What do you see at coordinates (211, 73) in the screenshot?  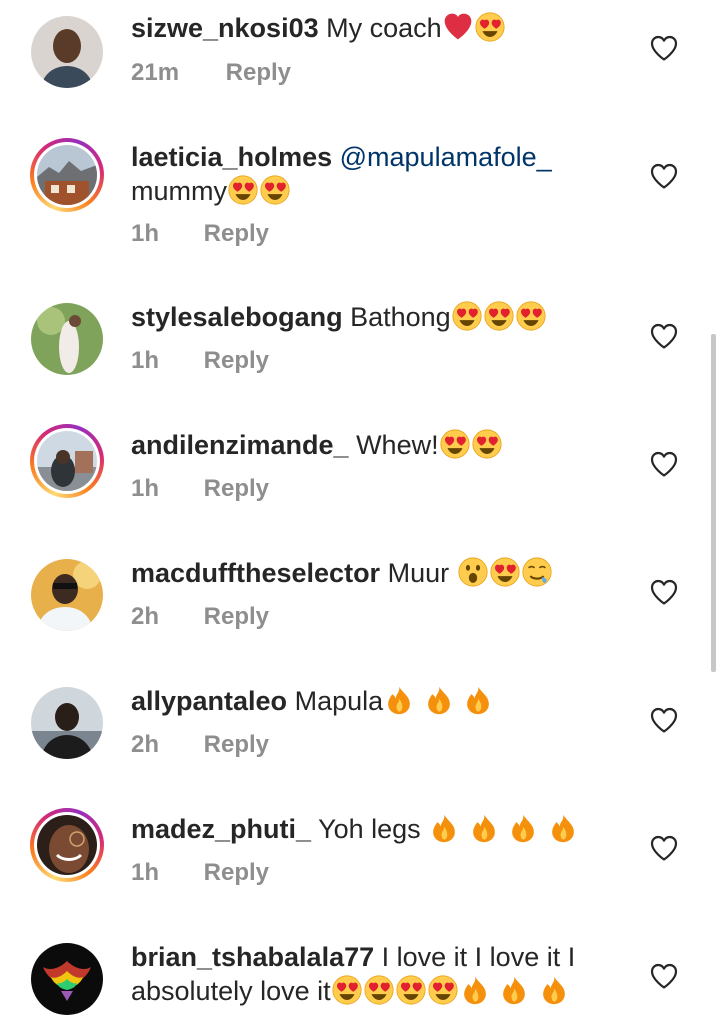 I see `comment-meta: 21m Reply` at bounding box center [211, 73].